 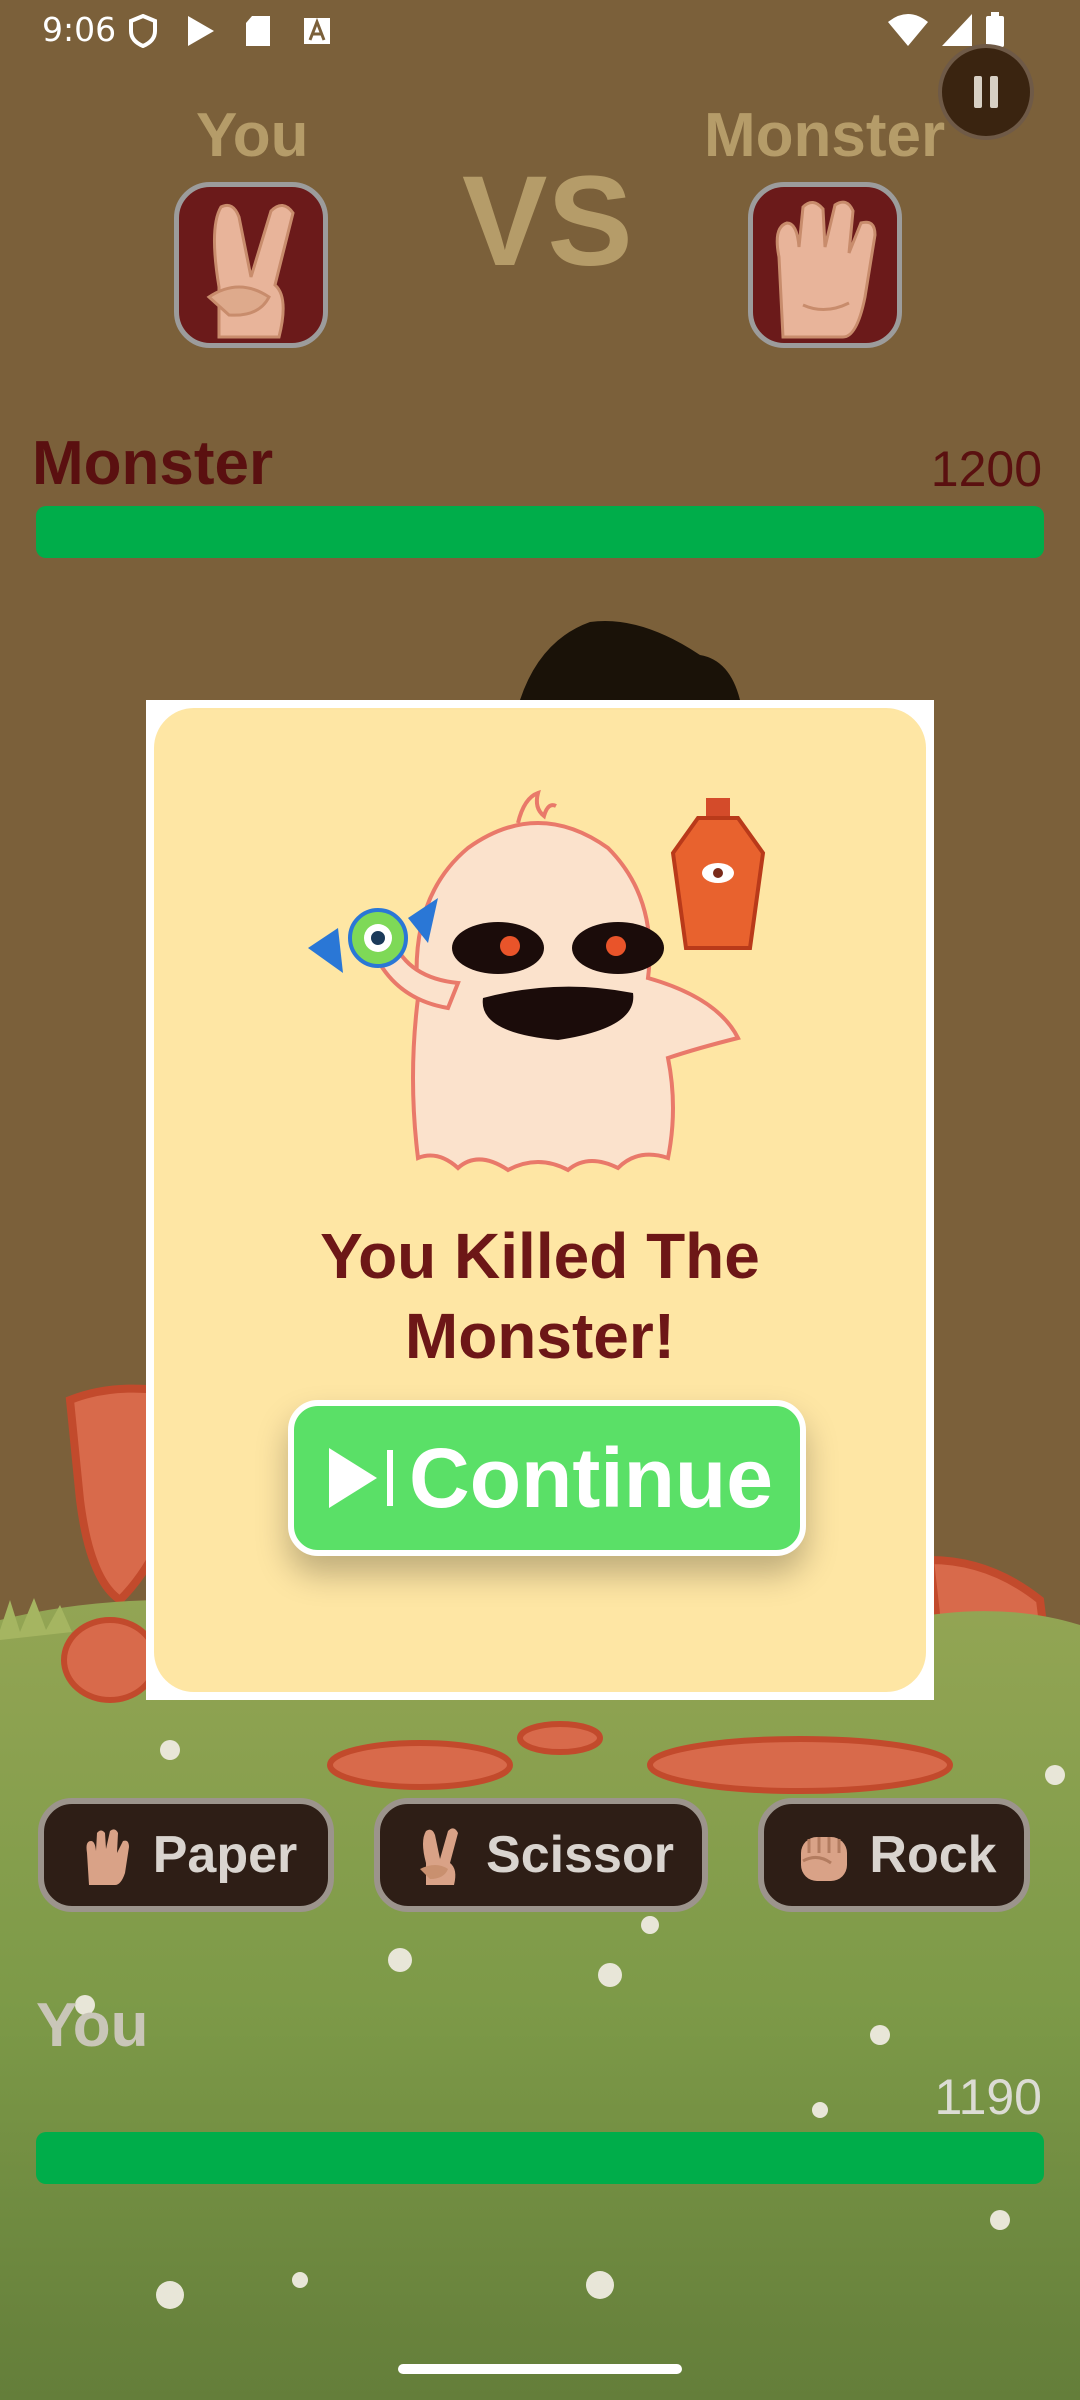 What do you see at coordinates (540, 1296) in the screenshot?
I see `victory-title: You Killed The Monster!` at bounding box center [540, 1296].